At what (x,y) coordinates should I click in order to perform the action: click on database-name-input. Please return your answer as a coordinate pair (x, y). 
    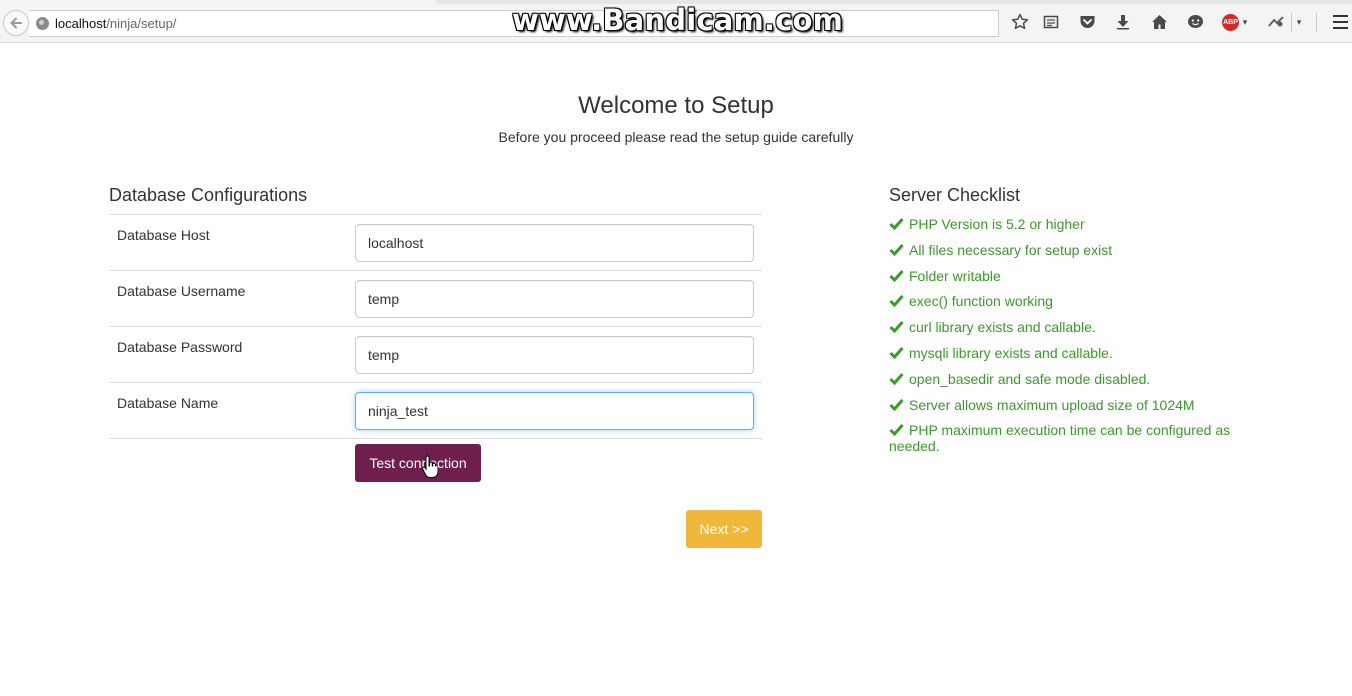
    Looking at the image, I should click on (554, 411).